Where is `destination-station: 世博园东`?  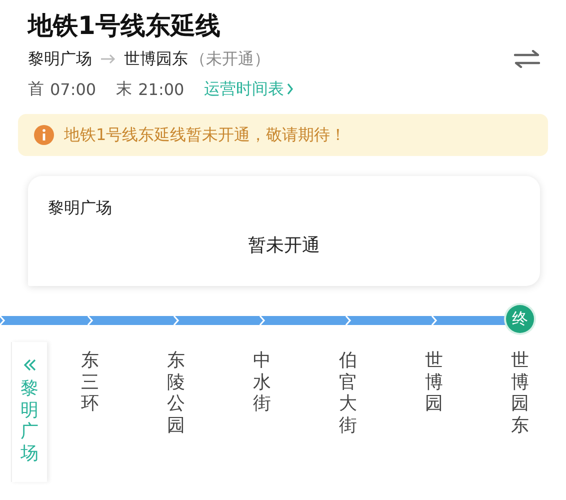
destination-station: 世博园东 is located at coordinates (156, 59).